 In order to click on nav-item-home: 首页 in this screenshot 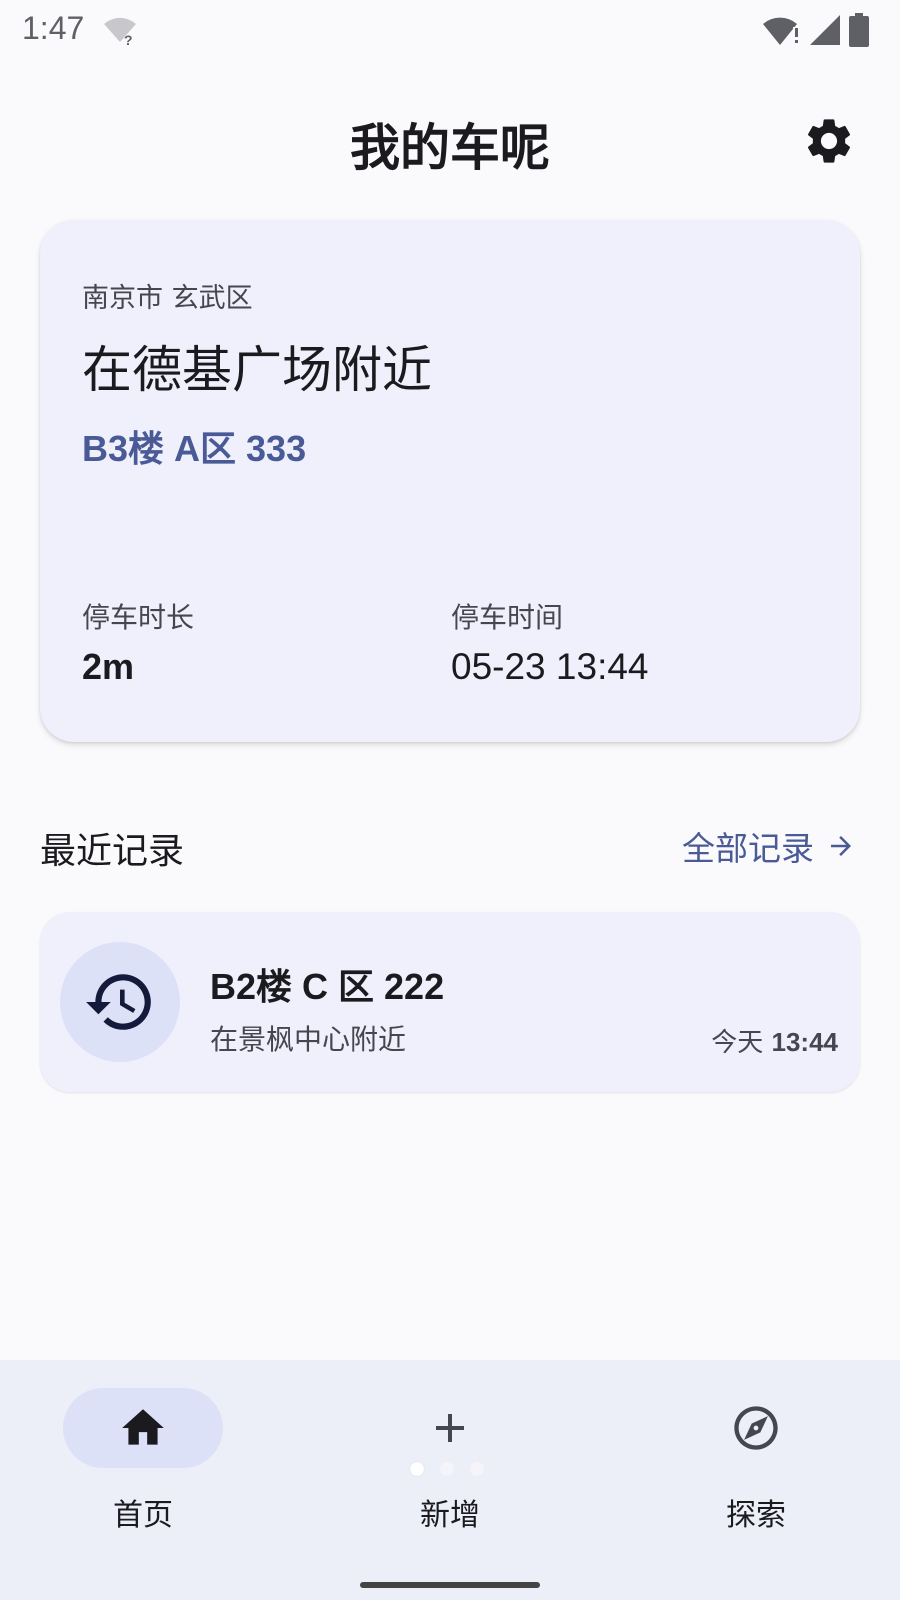, I will do `click(143, 1460)`.